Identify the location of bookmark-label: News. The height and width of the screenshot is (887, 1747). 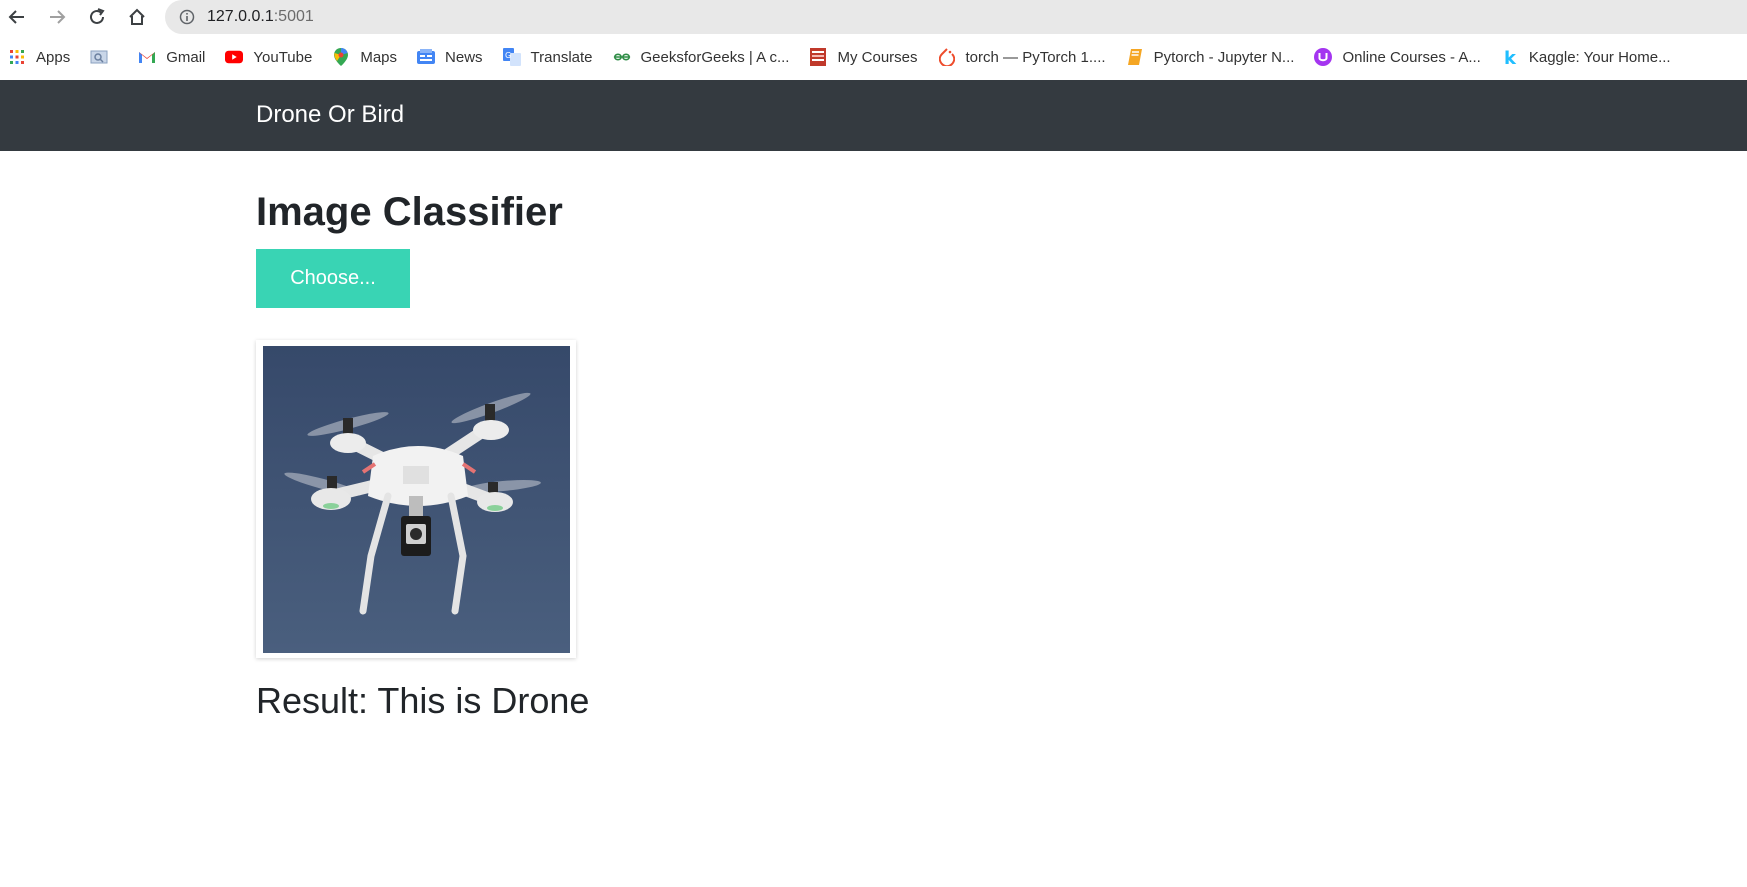
(464, 57).